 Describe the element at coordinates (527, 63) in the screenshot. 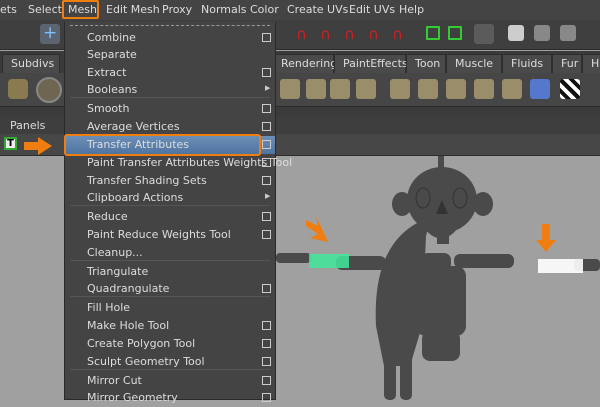

I see `shelf-tab-fluids: Fluids` at that location.